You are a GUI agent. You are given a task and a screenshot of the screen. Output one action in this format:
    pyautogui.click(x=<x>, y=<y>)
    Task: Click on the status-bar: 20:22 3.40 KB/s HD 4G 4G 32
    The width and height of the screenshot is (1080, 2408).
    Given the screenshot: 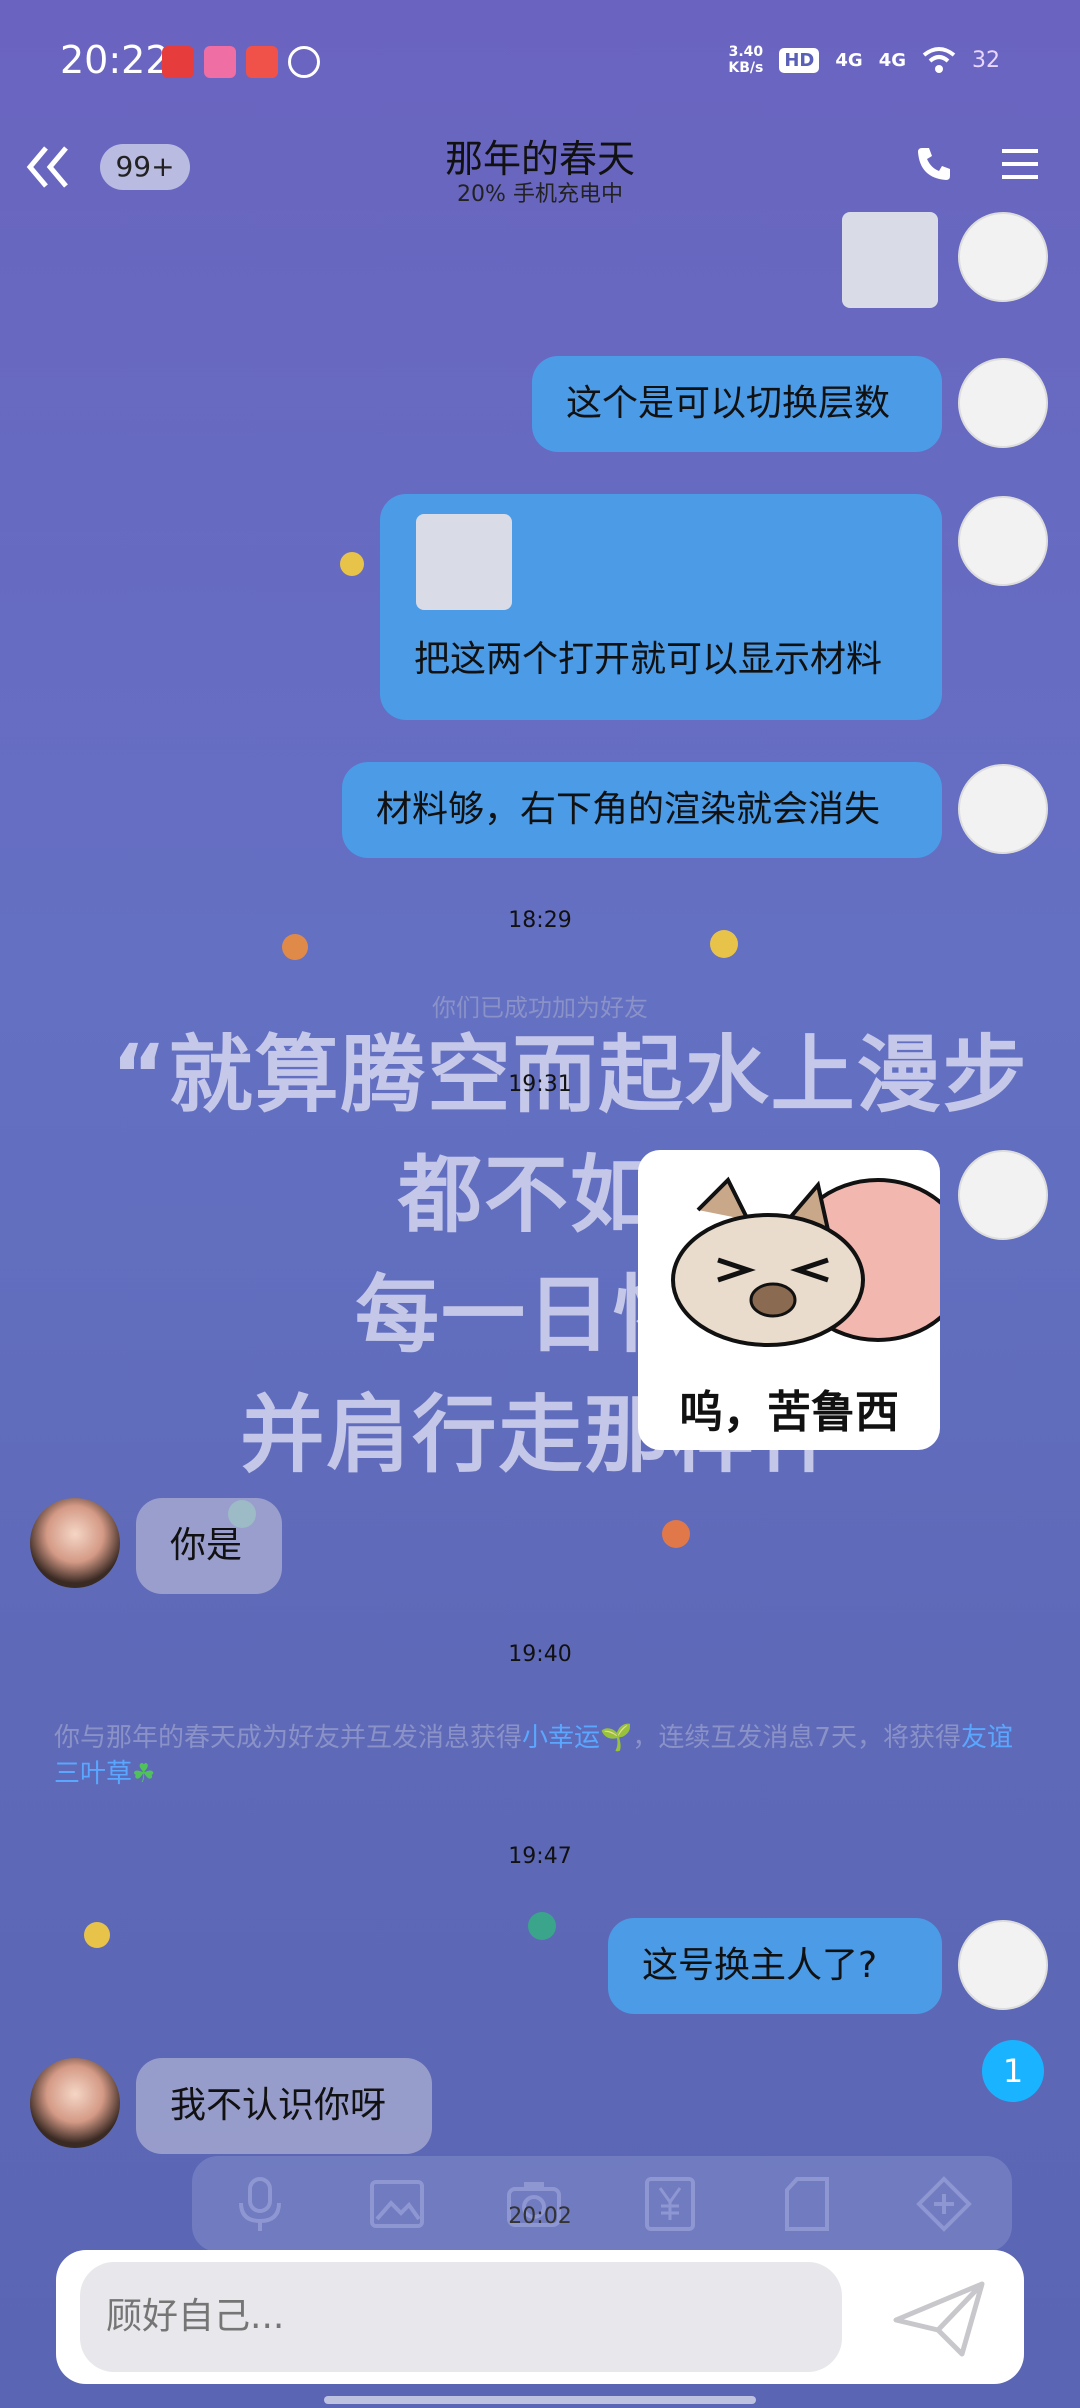 What is the action you would take?
    pyautogui.click(x=540, y=60)
    